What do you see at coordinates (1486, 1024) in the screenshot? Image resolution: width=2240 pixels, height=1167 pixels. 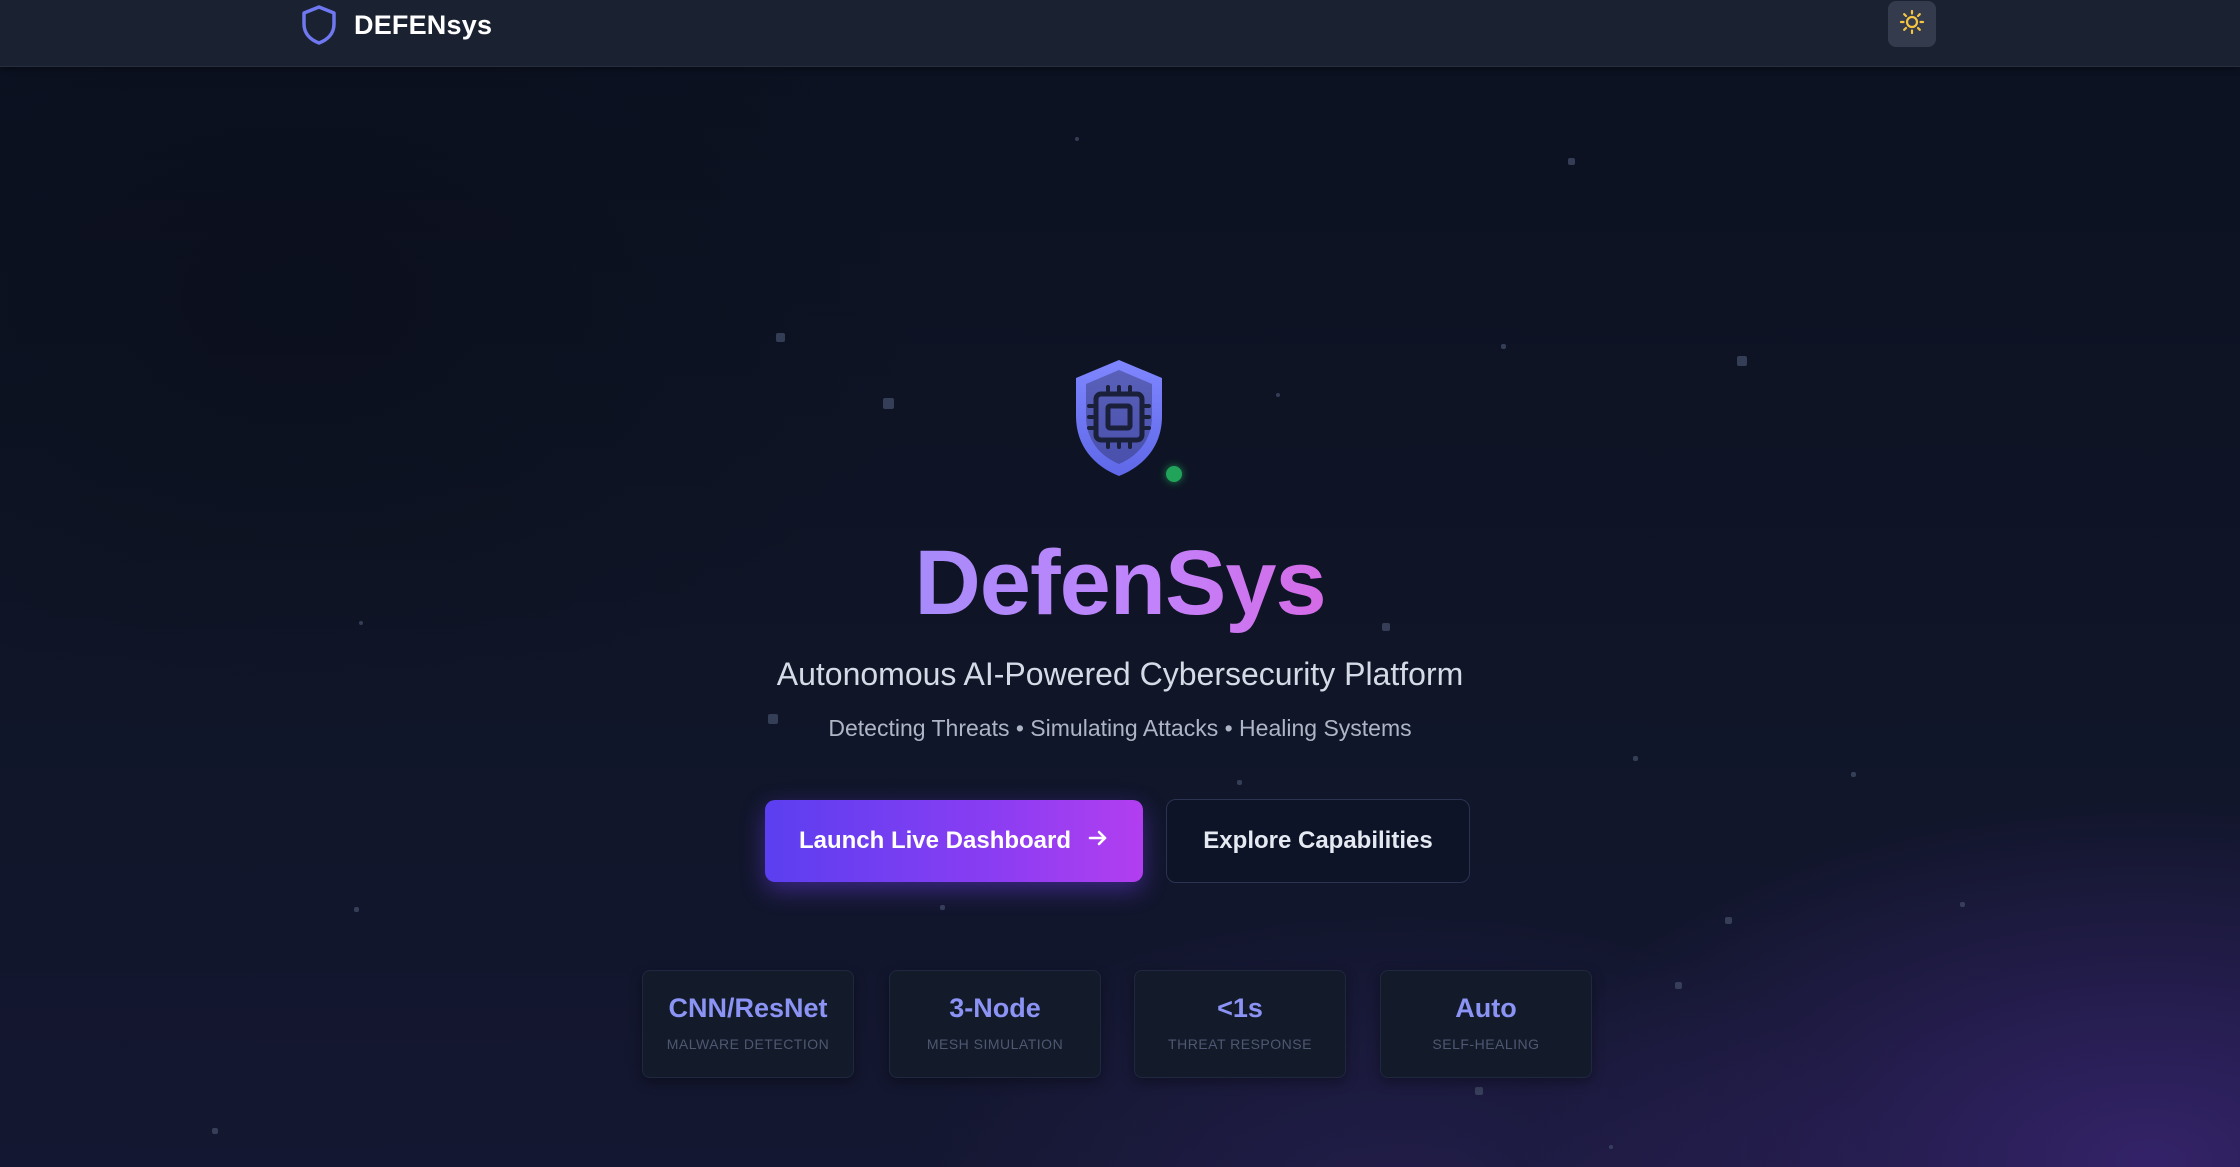 I see `stat-card-self-healing: Auto SELF-HEALING` at bounding box center [1486, 1024].